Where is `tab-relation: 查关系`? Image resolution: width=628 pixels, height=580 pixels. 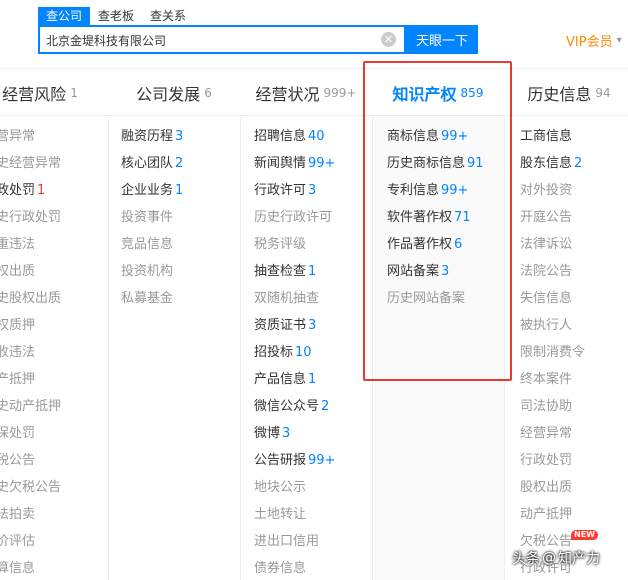
tab-relation: 查关系 is located at coordinates (168, 16).